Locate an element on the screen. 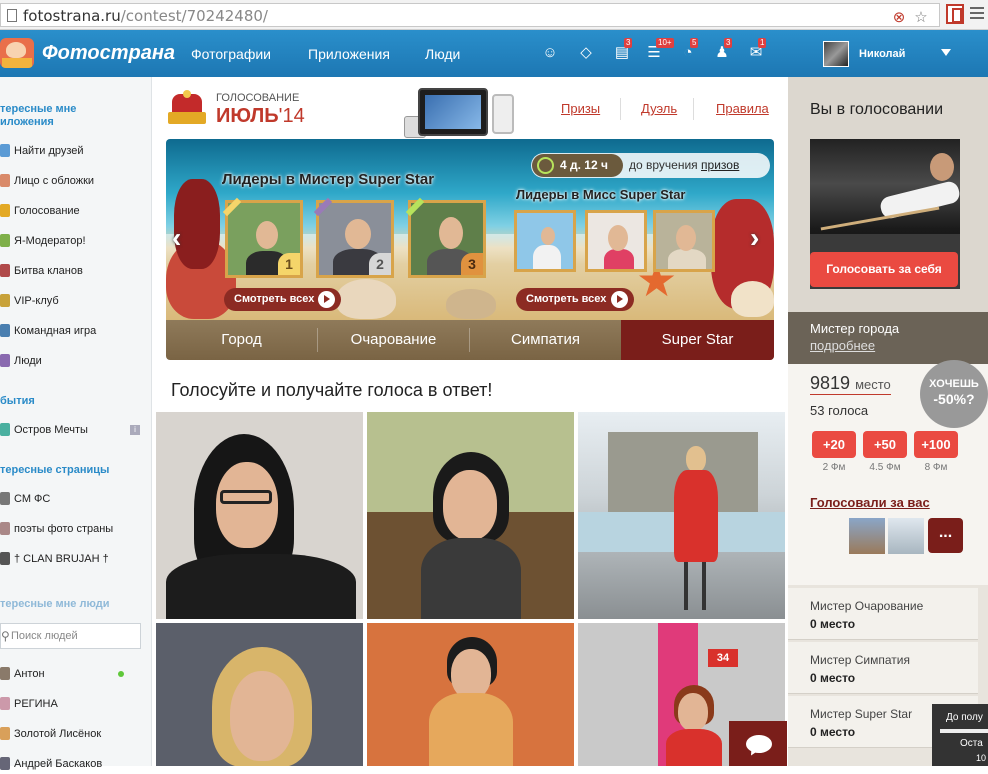 The width and height of the screenshot is (988, 774). url-path: /contest/70242480/ is located at coordinates (194, 16).